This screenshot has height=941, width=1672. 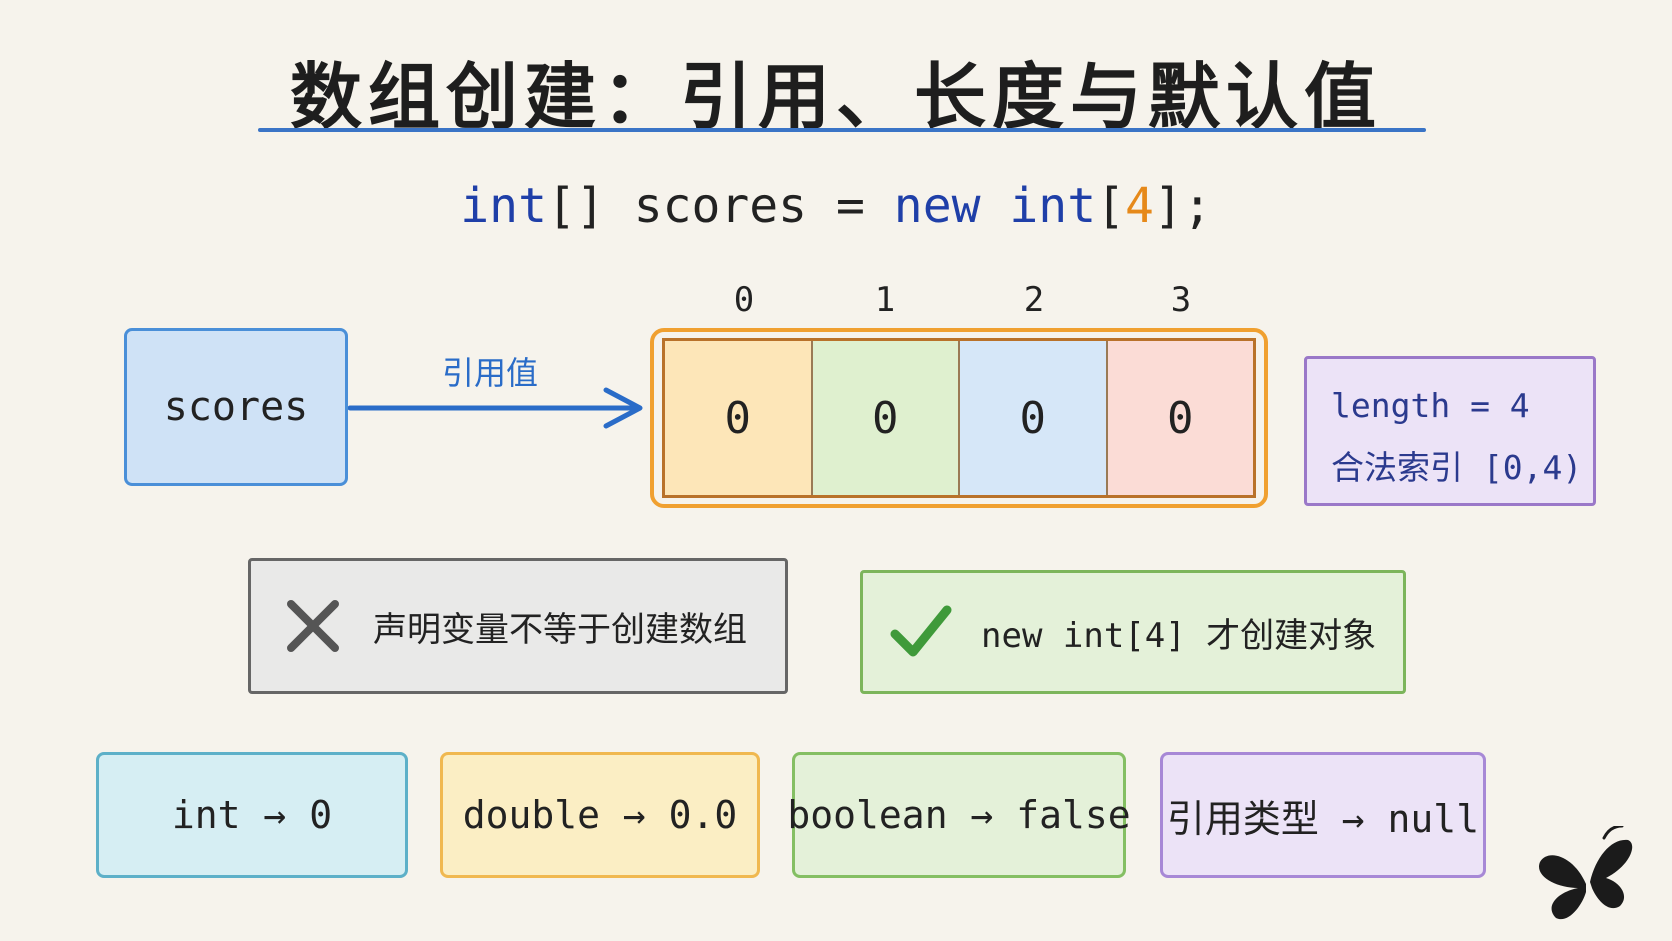 I want to click on butterfly-logo-icon, so click(x=1585, y=873).